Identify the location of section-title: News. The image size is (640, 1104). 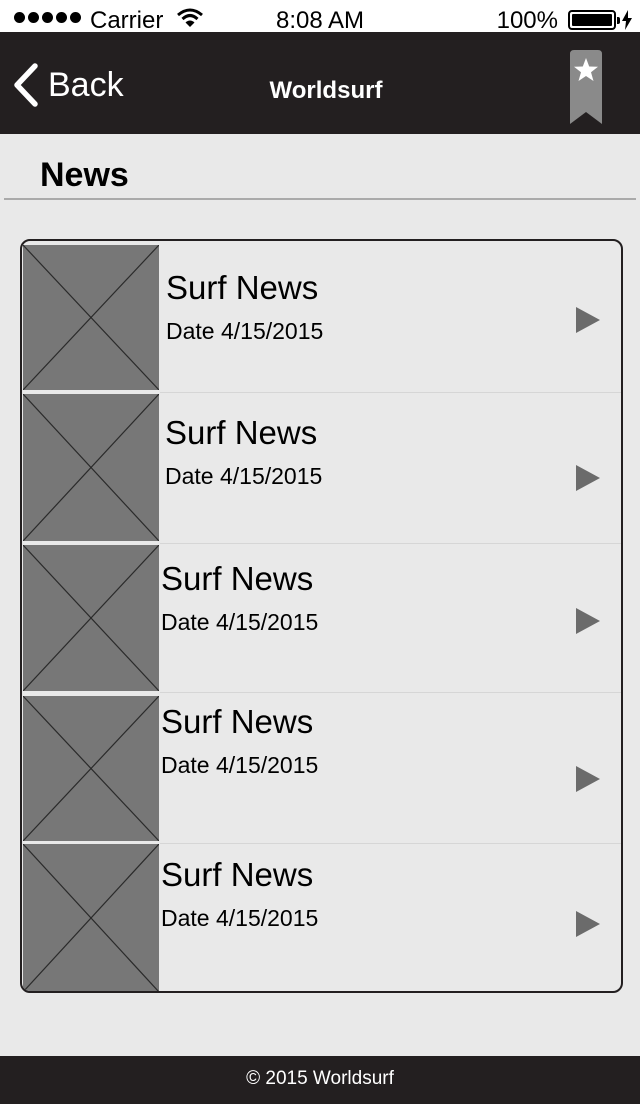
(84, 175).